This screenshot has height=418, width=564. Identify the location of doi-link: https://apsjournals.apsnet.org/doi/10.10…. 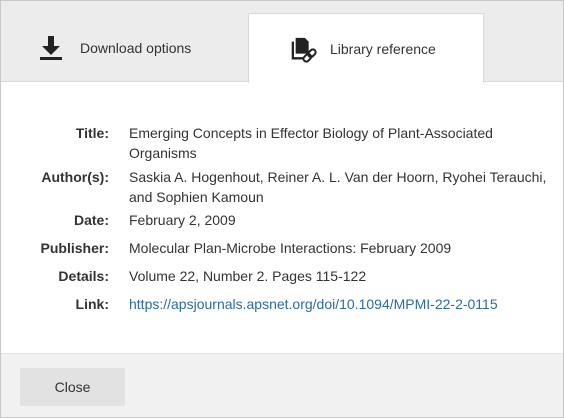
(342, 304).